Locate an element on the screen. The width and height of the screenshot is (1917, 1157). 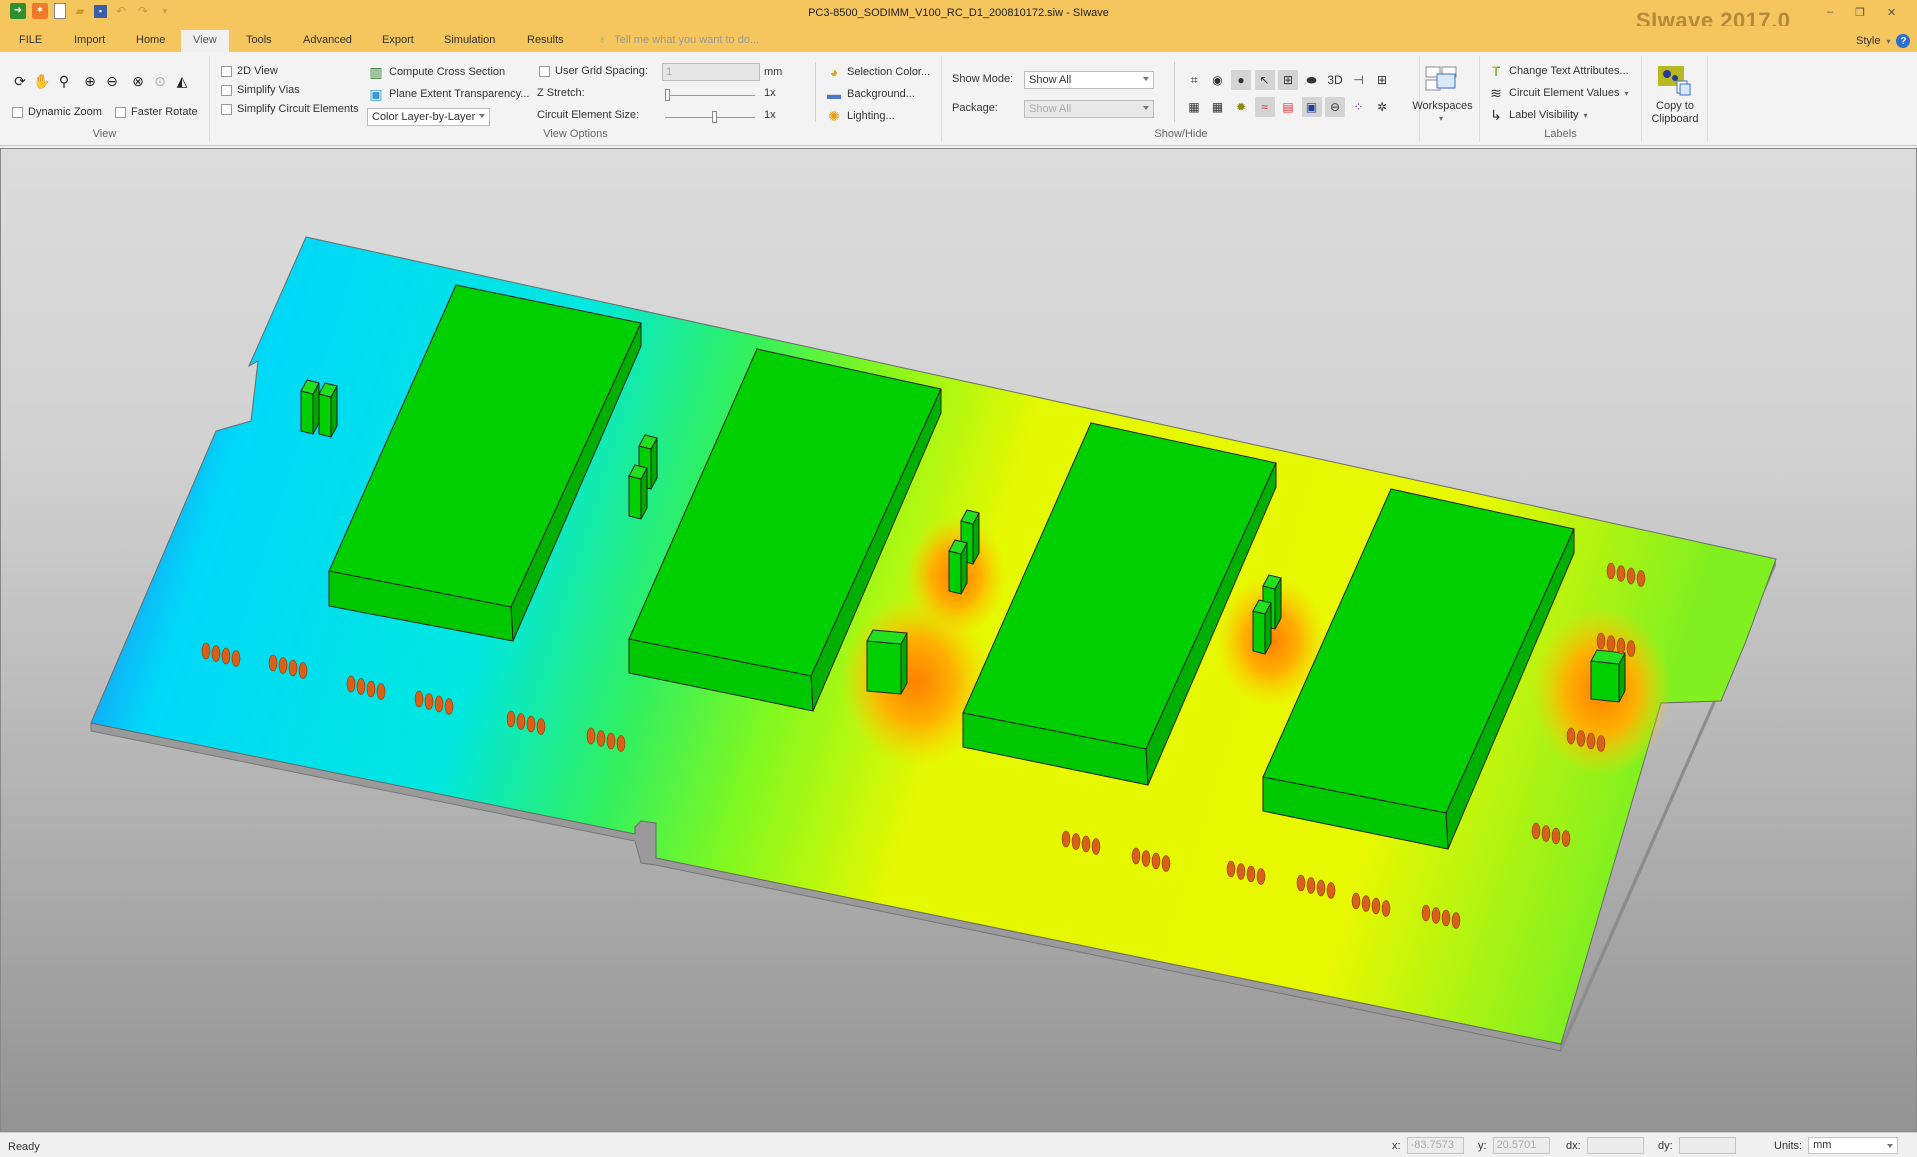
show-solder-balls-icon: ● is located at coordinates (1241, 80).